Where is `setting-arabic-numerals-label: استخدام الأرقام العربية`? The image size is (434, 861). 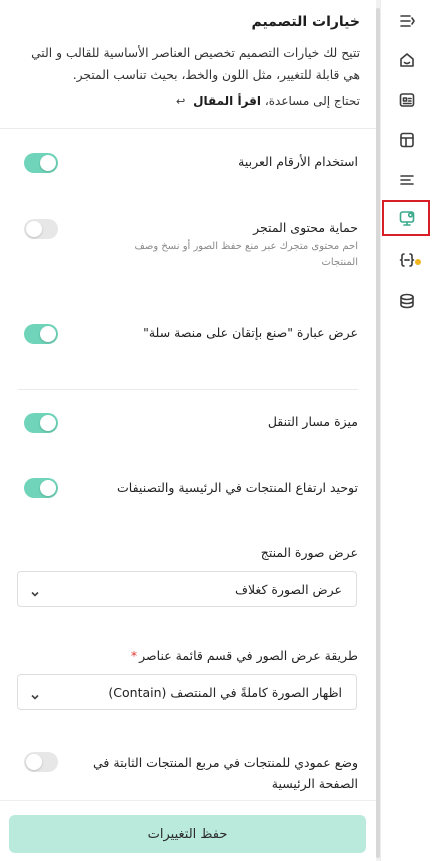
setting-arabic-numerals-label: استخدام الأرقام العربية is located at coordinates (298, 161).